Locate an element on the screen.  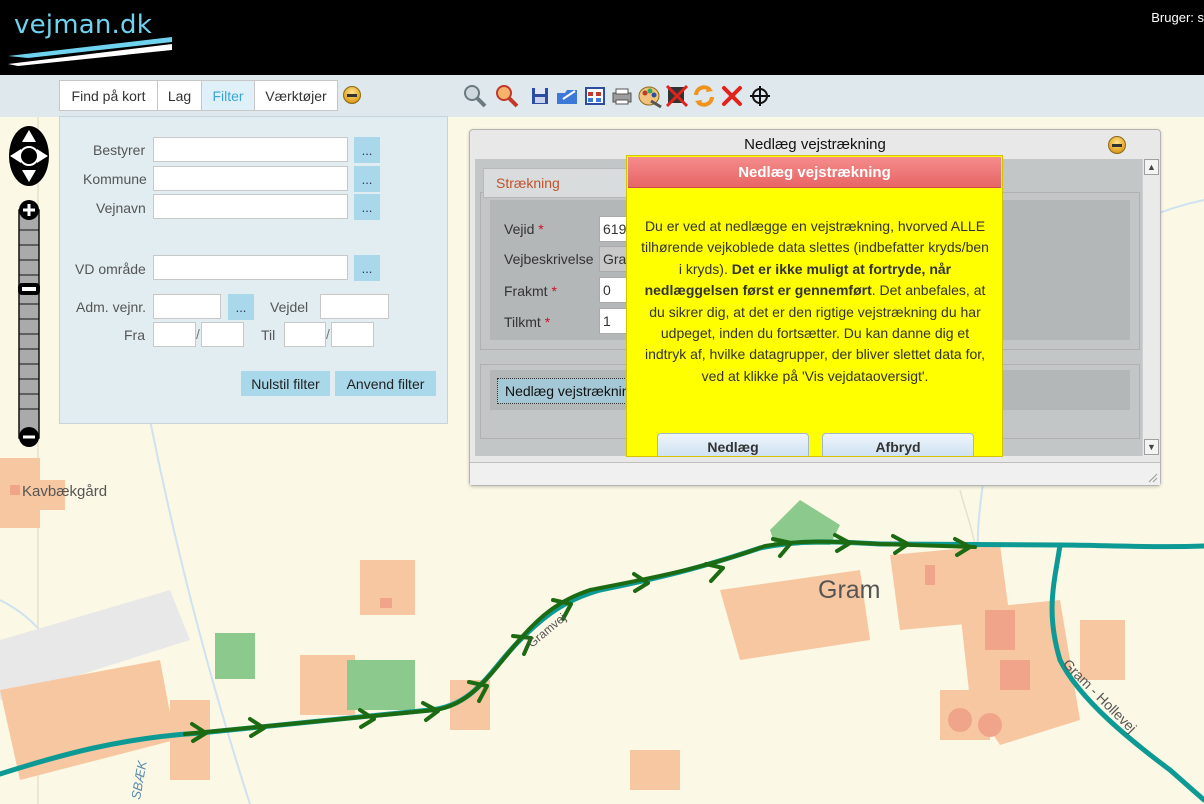
til-m-input is located at coordinates (352, 334).